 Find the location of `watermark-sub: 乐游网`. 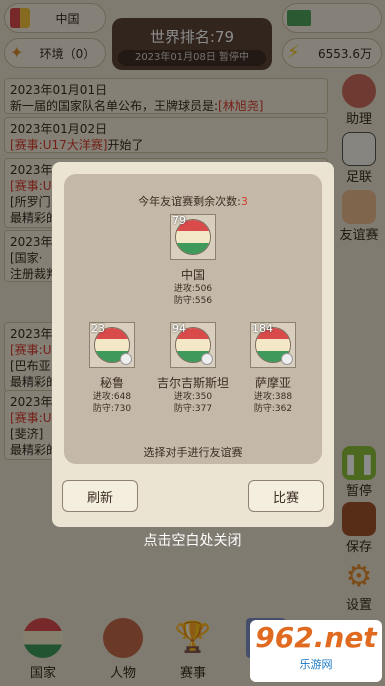

watermark-sub: 乐游网 is located at coordinates (316, 664).